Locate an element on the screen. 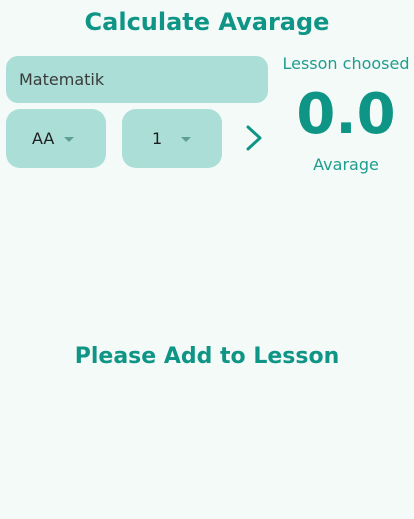 The height and width of the screenshot is (519, 414). credit-value: 1 is located at coordinates (157, 138).